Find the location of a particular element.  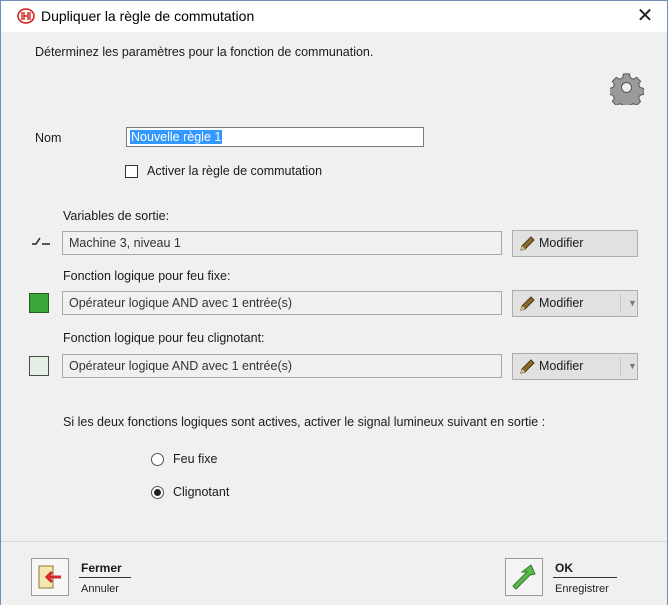

blinking-light-label: Fonction logique pour feu clignotant: is located at coordinates (164, 338).